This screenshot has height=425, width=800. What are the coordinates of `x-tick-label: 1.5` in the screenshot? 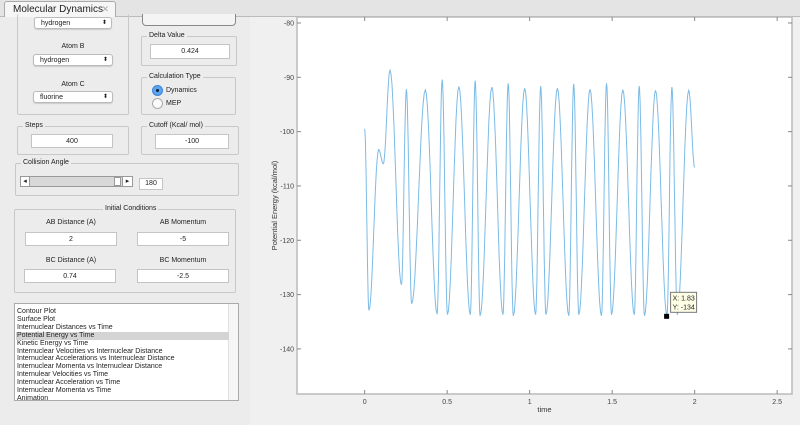 It's located at (612, 402).